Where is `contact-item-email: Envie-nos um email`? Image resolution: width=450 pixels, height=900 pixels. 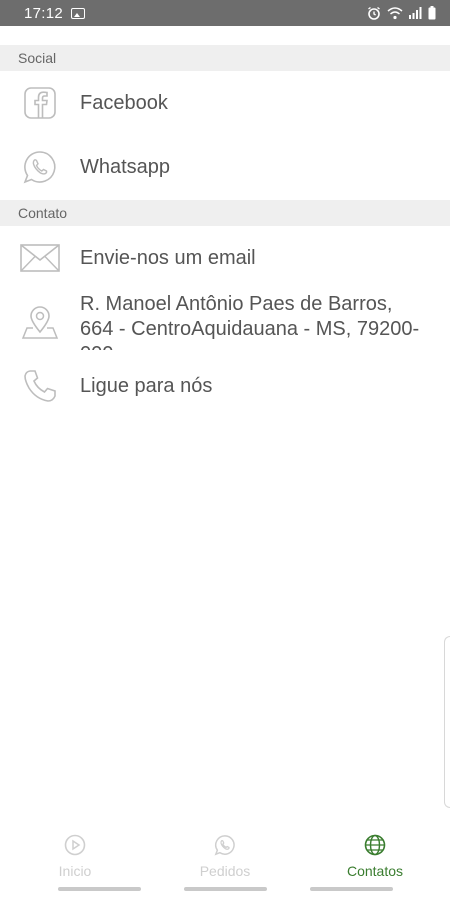
contact-item-email: Envie-nos um email is located at coordinates (225, 258).